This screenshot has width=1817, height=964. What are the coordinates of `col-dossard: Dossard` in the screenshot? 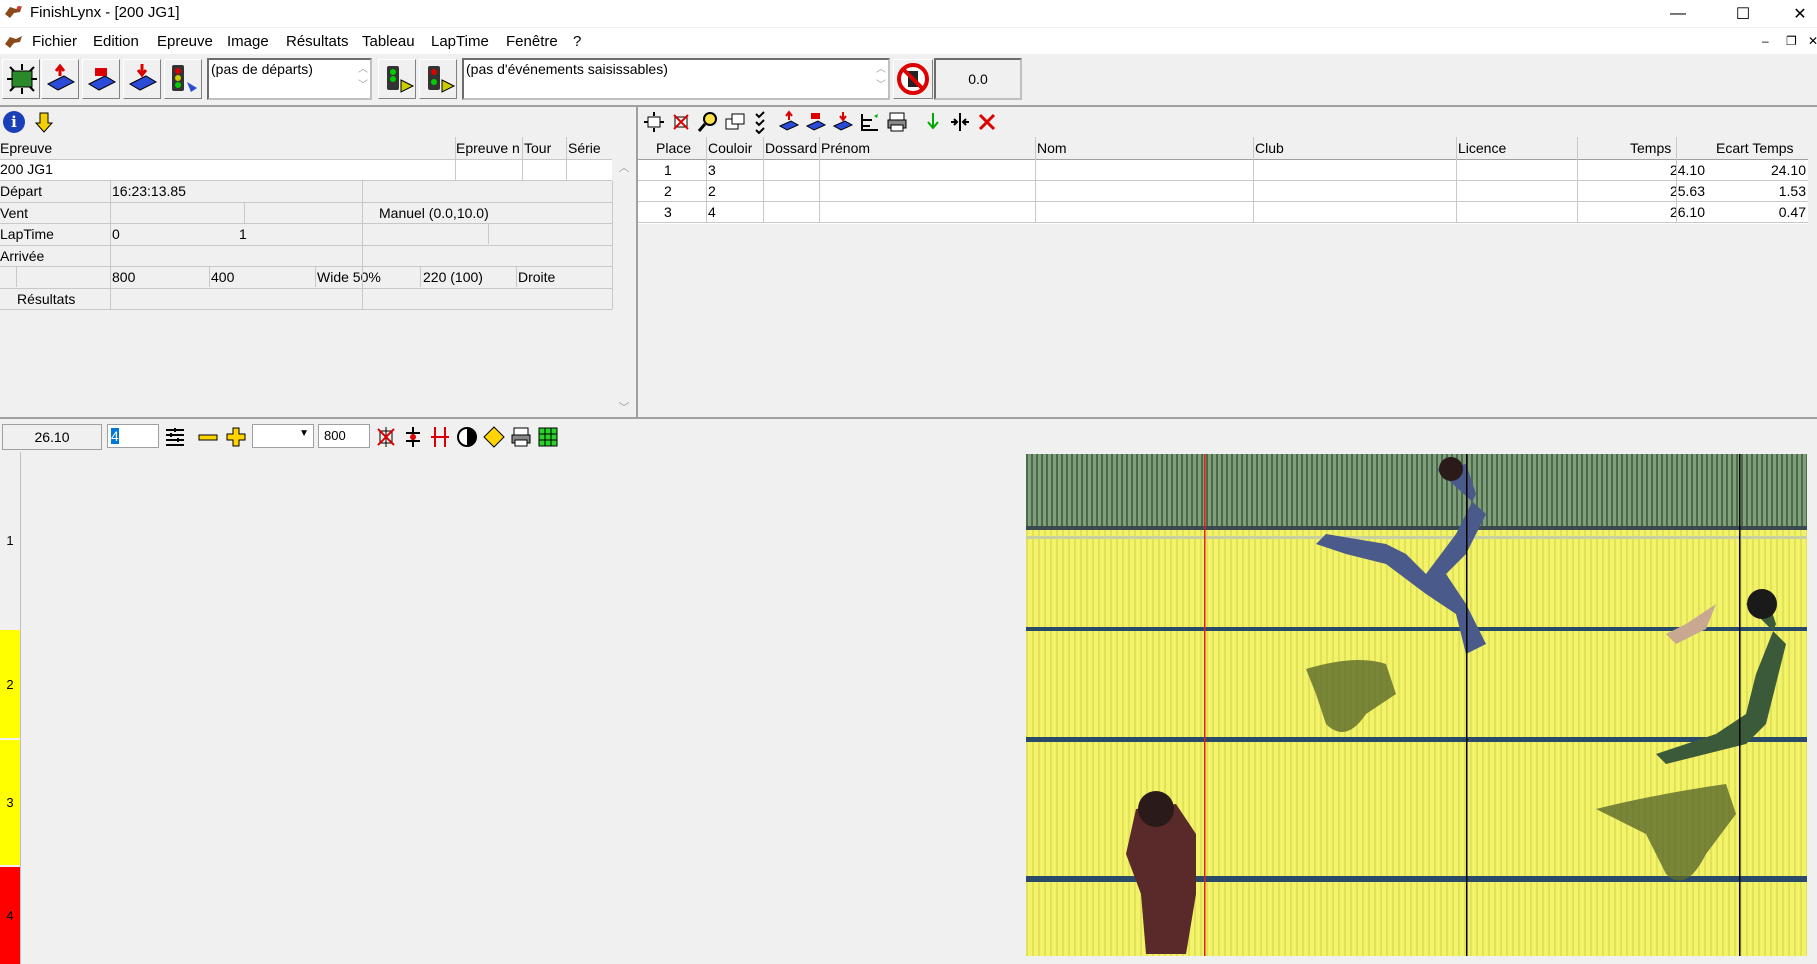 It's located at (791, 148).